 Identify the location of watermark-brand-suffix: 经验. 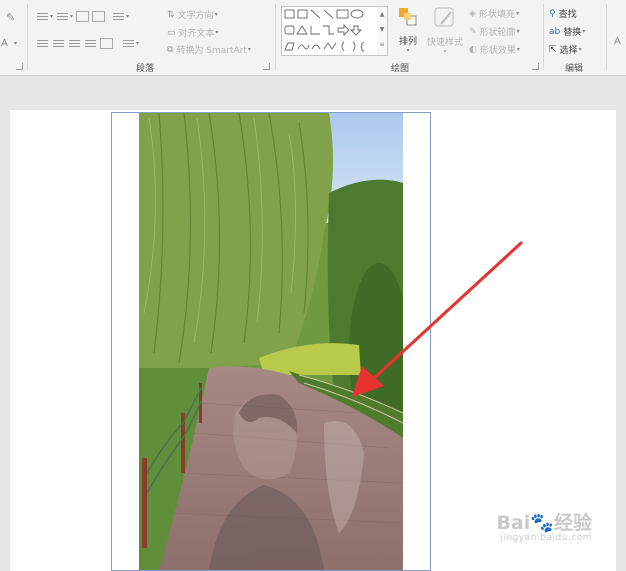
(572, 523).